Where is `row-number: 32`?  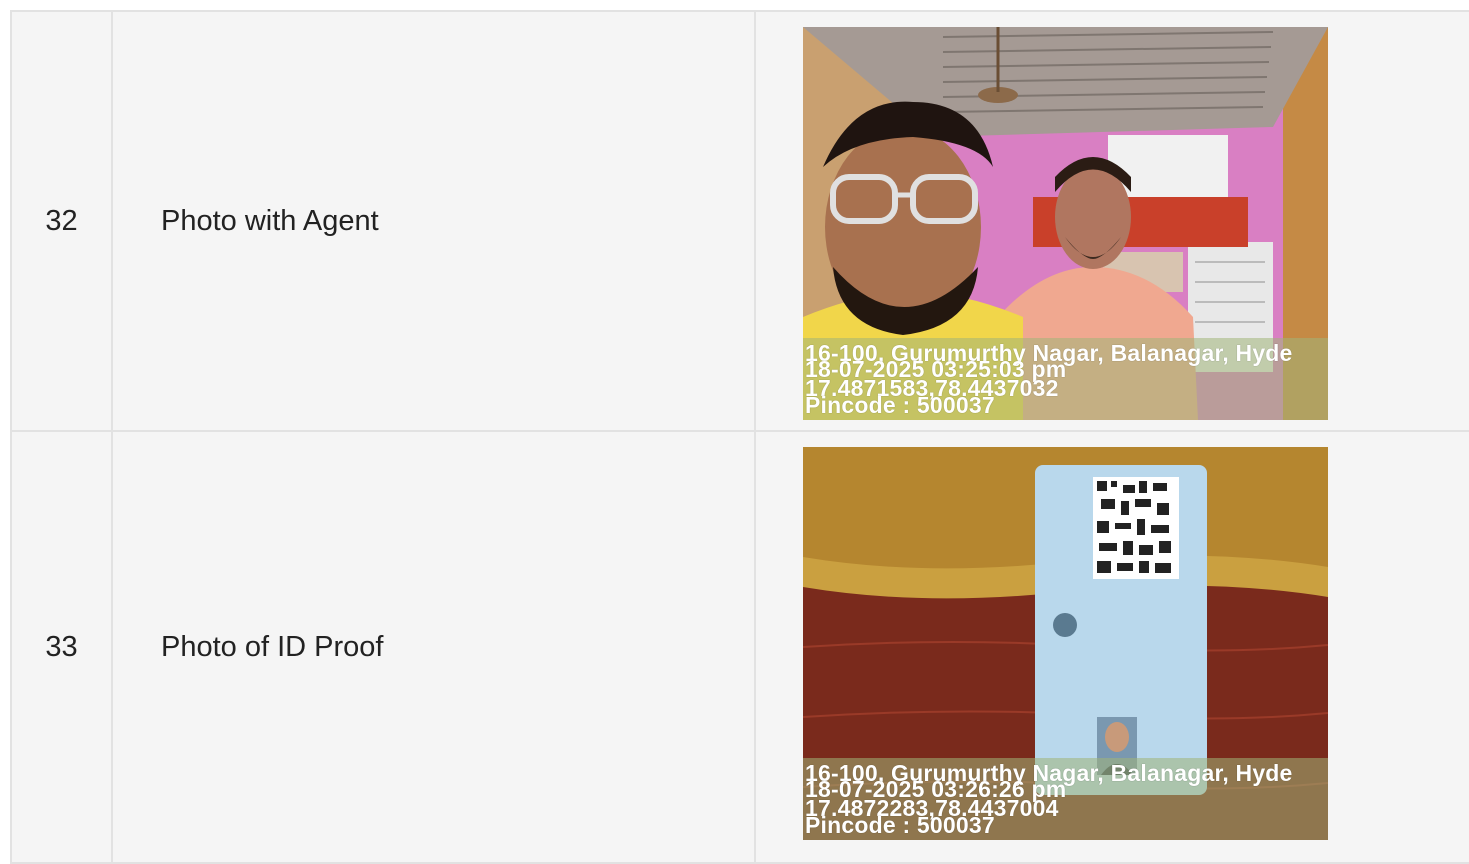 row-number: 32 is located at coordinates (61, 221).